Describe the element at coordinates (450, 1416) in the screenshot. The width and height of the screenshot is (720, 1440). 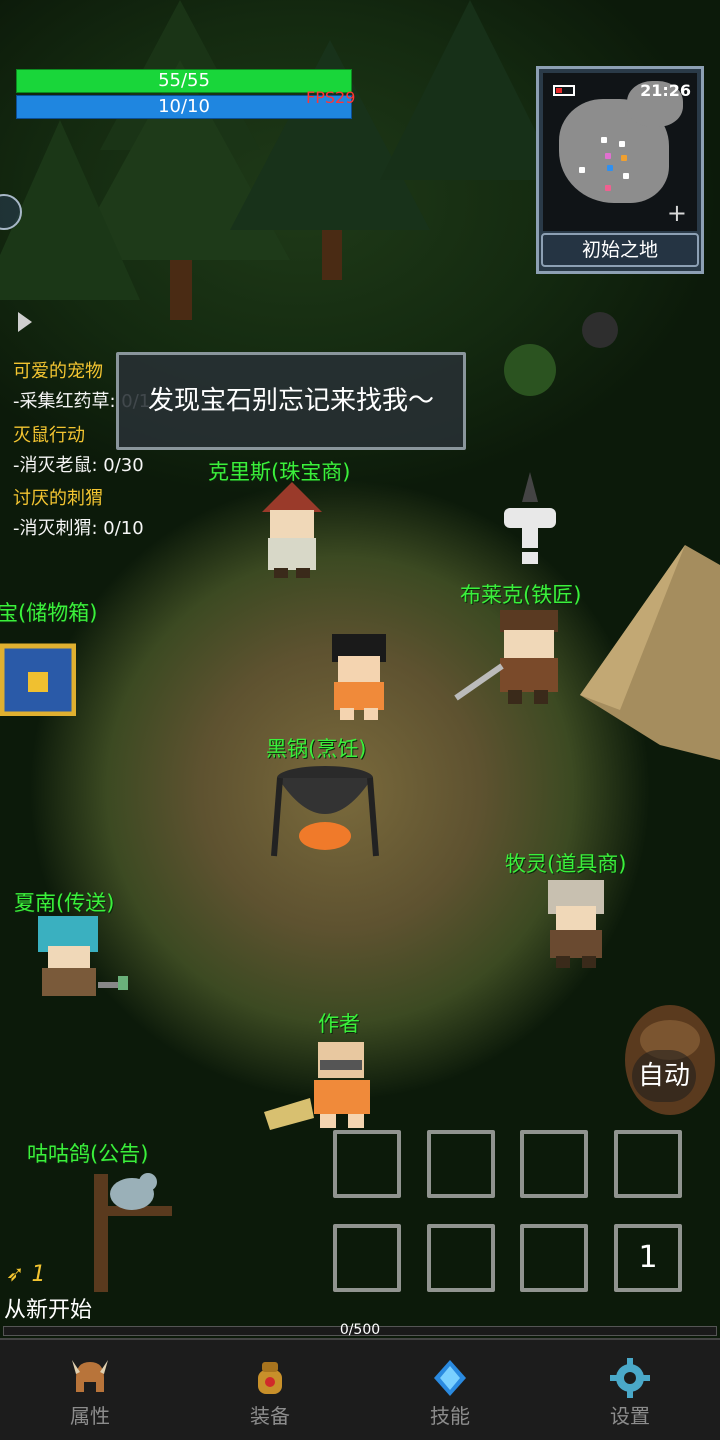
I see `nav-label: 技能` at that location.